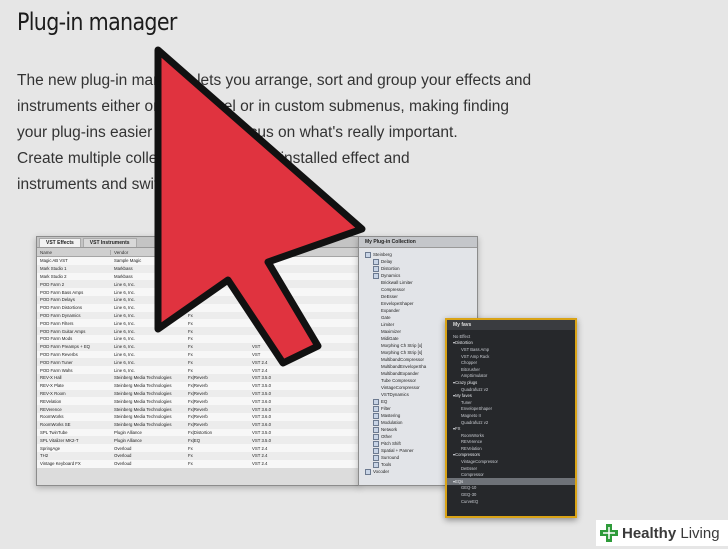  What do you see at coordinates (382, 254) in the screenshot?
I see `tree-item-label: Steinberg` at bounding box center [382, 254].